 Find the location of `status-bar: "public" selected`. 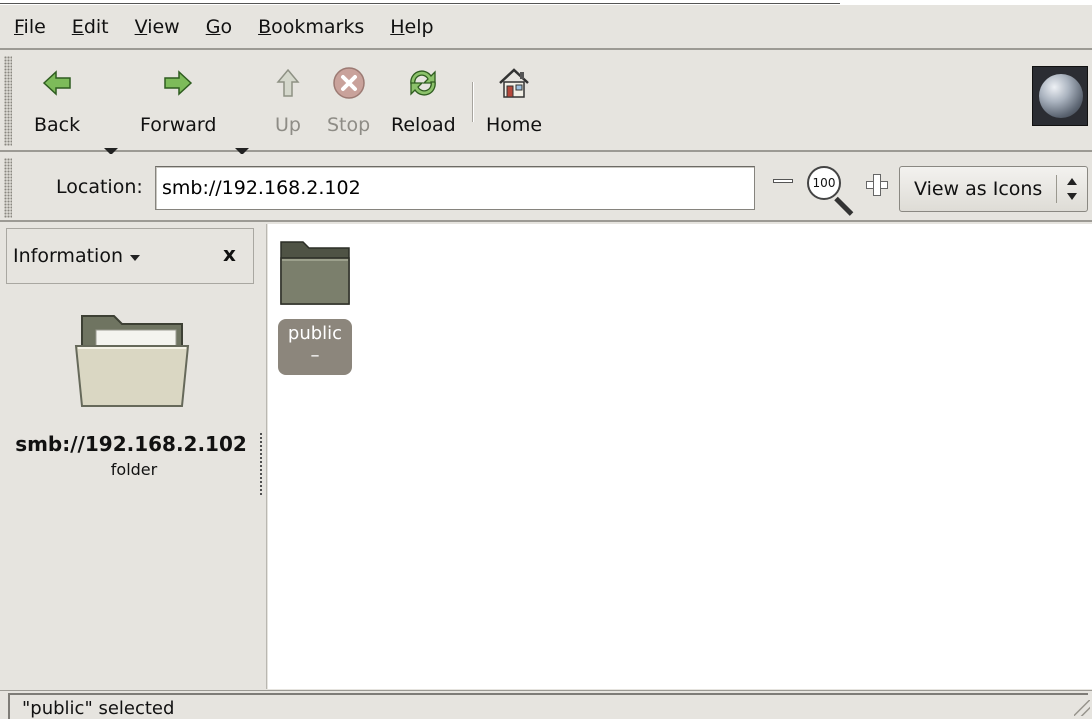

status-bar: "public" selected is located at coordinates (546, 704).